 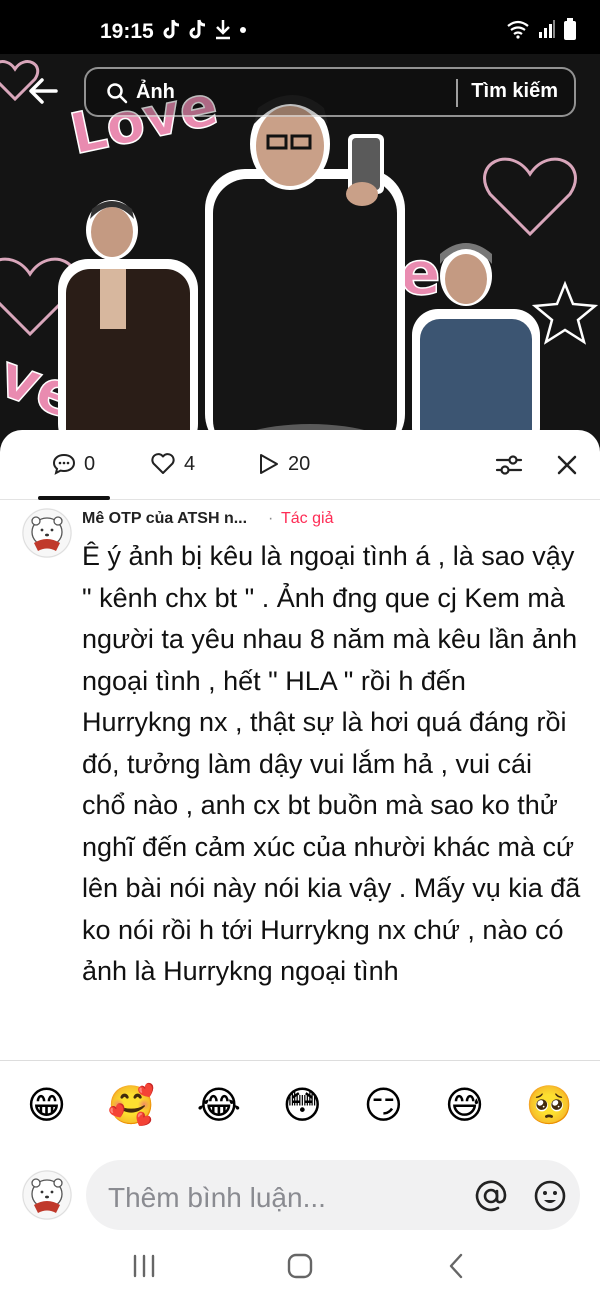 I want to click on filter-sliders-icon, so click(x=509, y=465).